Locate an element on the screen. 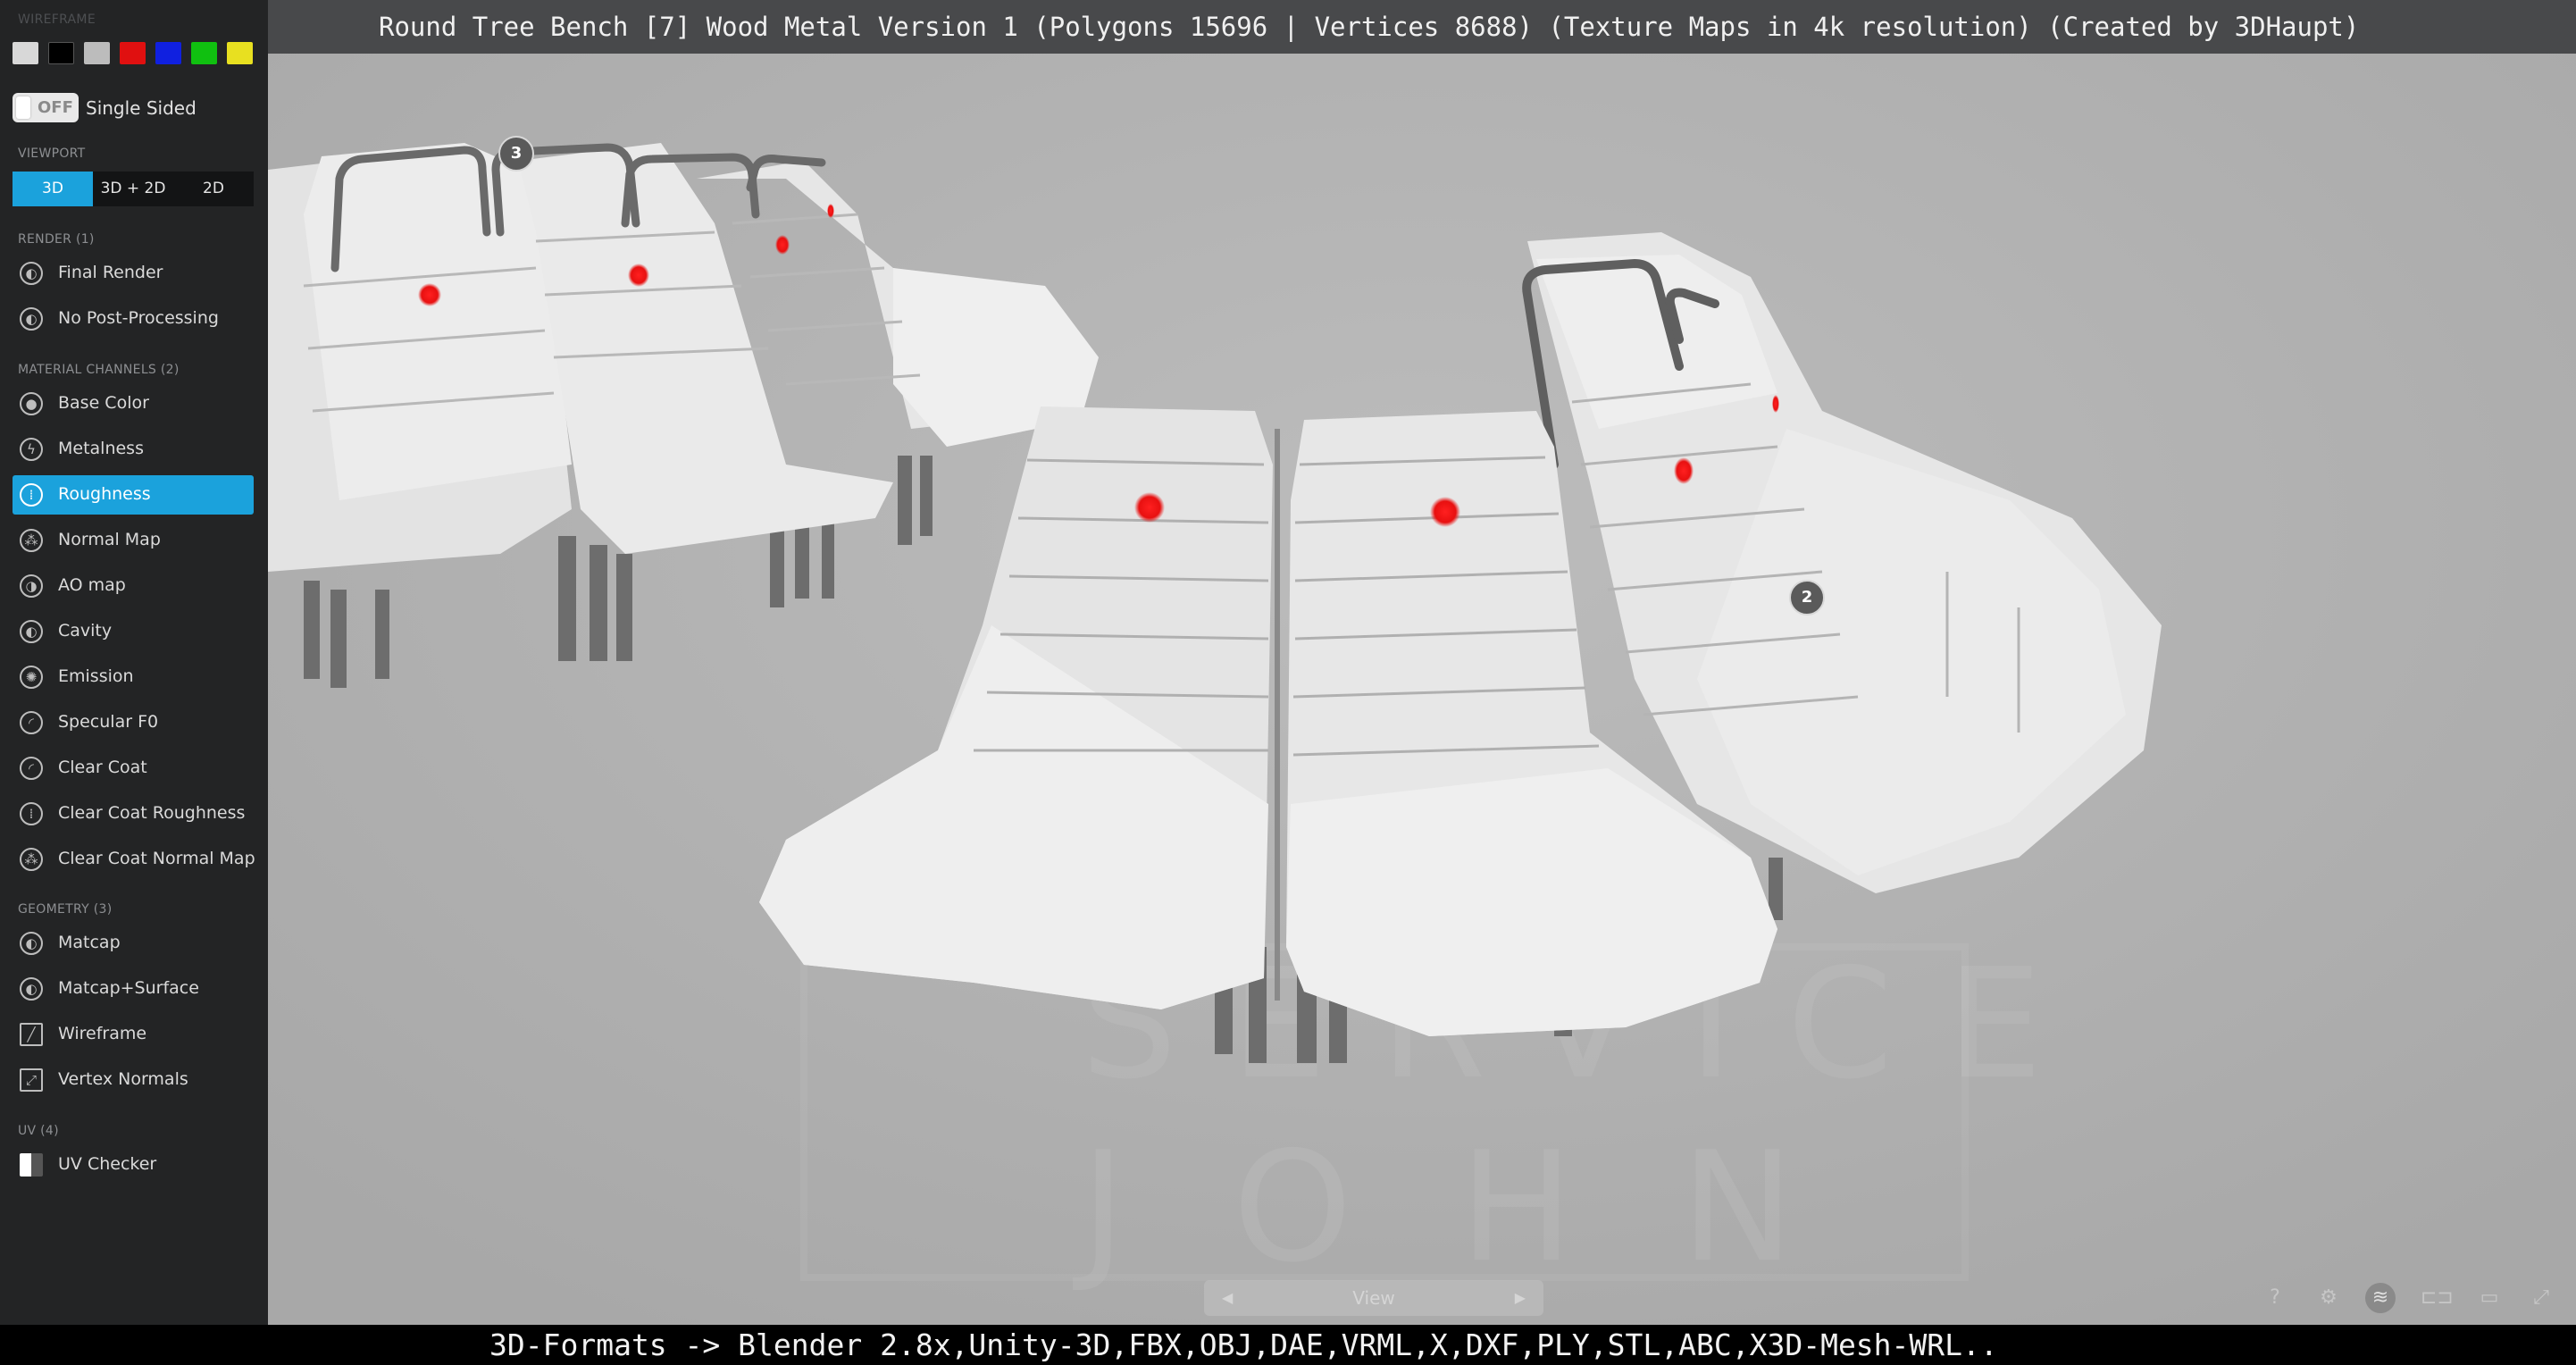  help-icon: ? is located at coordinates (2275, 1298).